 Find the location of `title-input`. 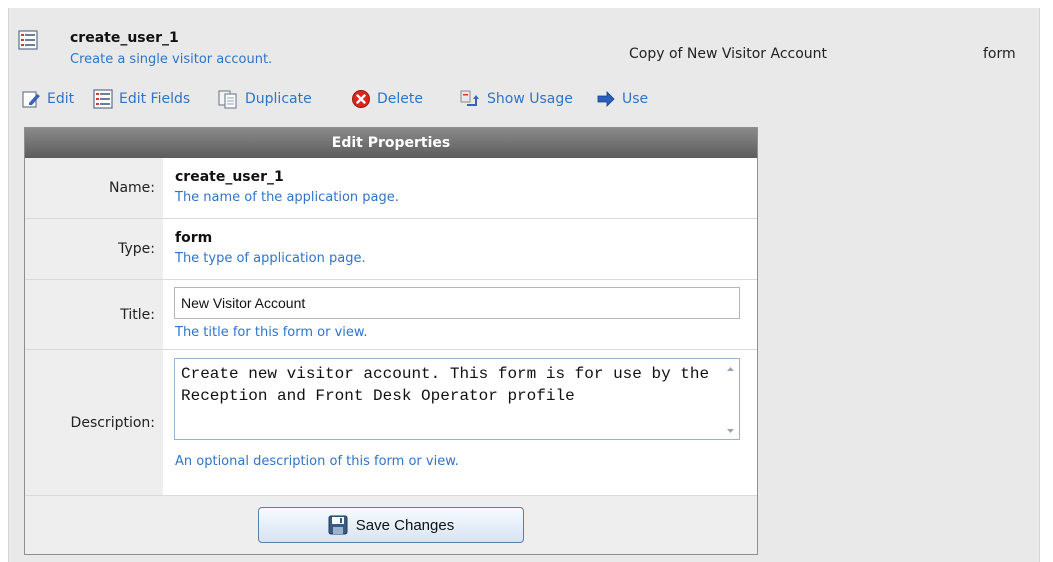

title-input is located at coordinates (457, 303).